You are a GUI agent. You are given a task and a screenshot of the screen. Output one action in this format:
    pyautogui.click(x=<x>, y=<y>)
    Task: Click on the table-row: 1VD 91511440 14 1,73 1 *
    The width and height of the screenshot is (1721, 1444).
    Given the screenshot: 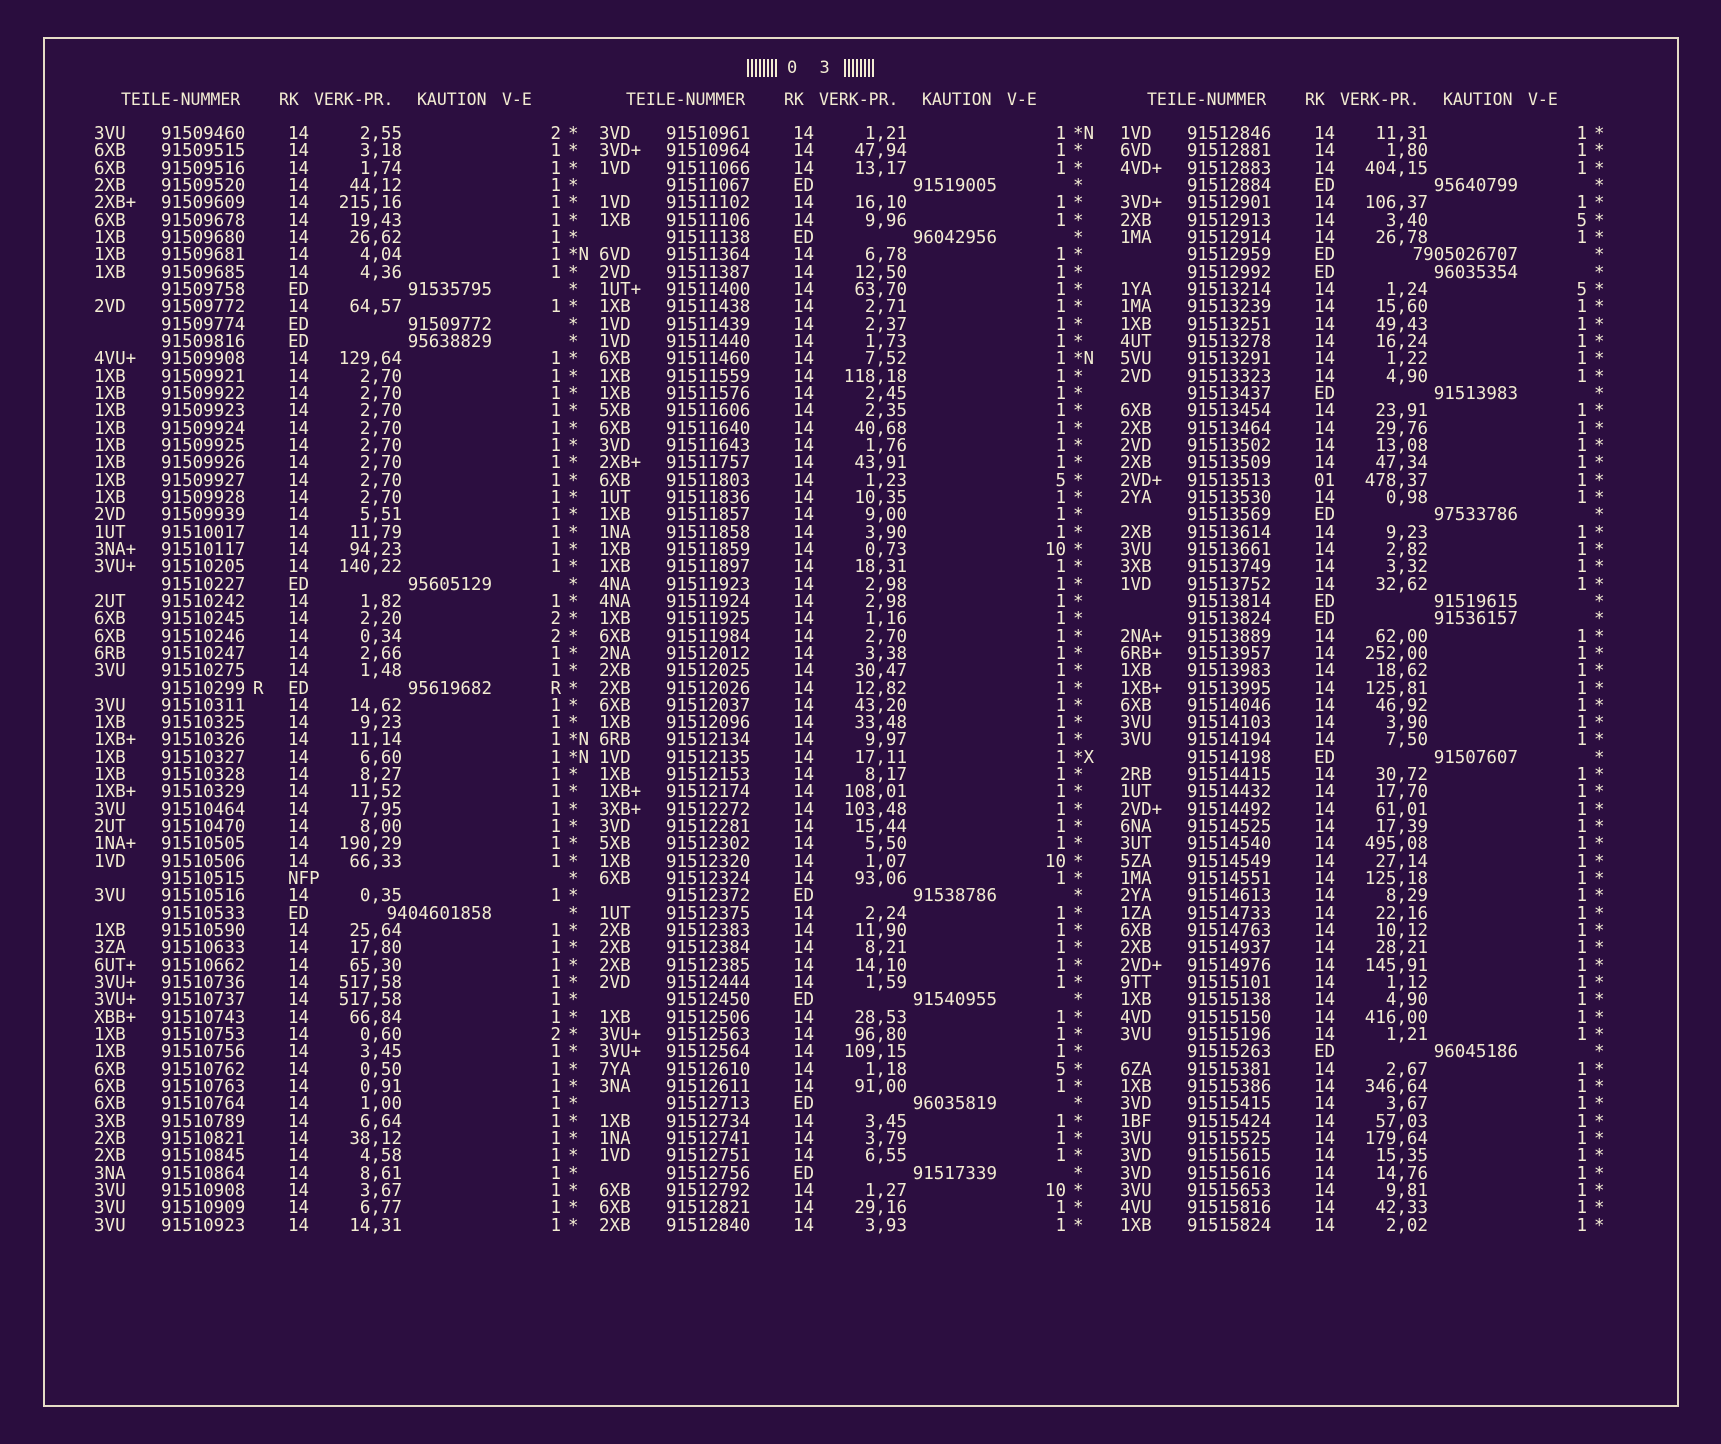 What is the action you would take?
    pyautogui.click(x=845, y=342)
    